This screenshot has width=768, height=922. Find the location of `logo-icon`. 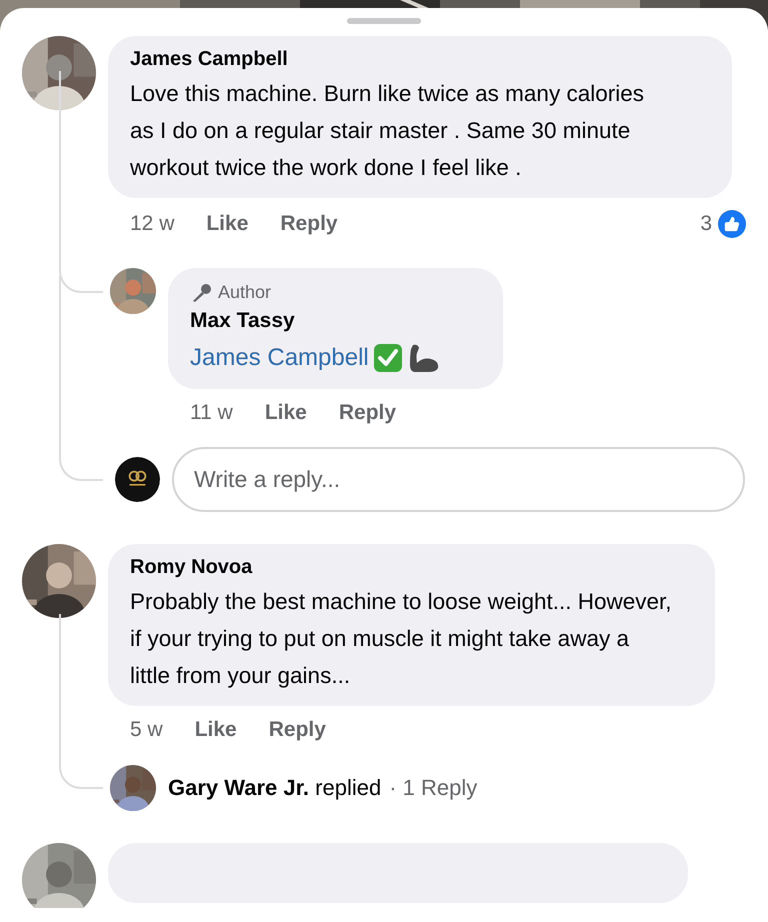

logo-icon is located at coordinates (137, 479).